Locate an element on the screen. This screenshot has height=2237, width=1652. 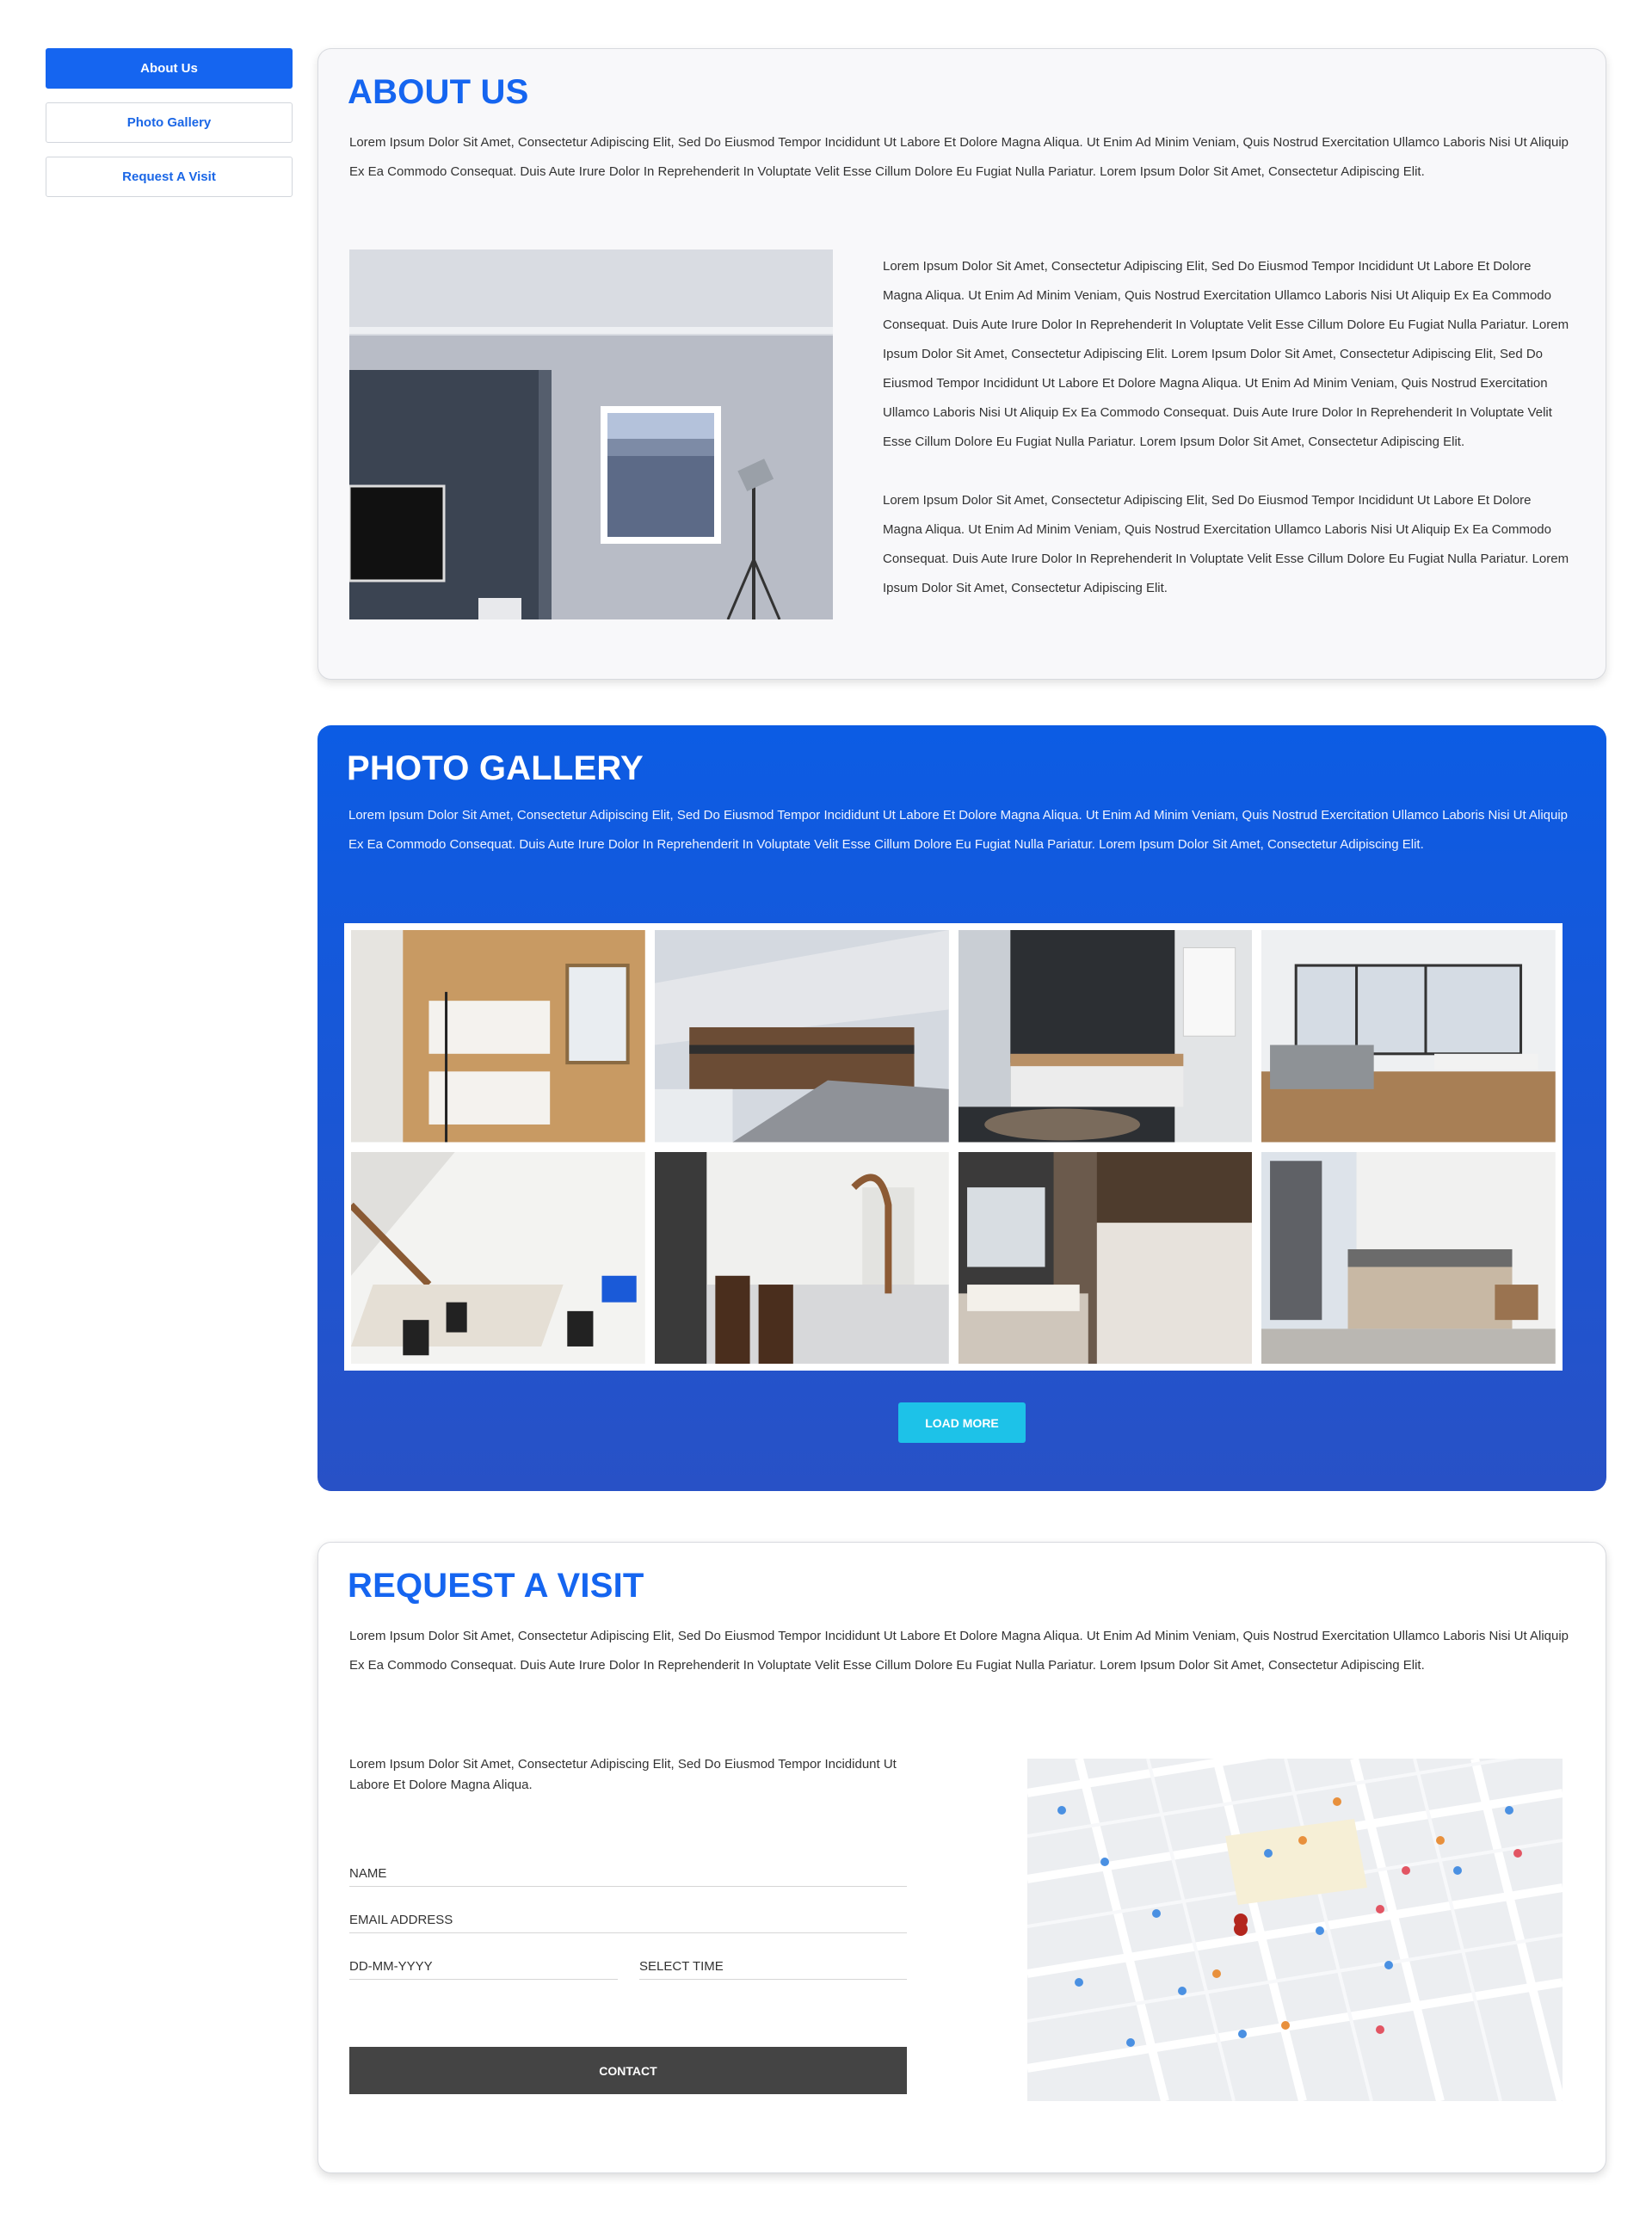
email-field: EMAIL ADDRESS is located at coordinates (628, 1920).